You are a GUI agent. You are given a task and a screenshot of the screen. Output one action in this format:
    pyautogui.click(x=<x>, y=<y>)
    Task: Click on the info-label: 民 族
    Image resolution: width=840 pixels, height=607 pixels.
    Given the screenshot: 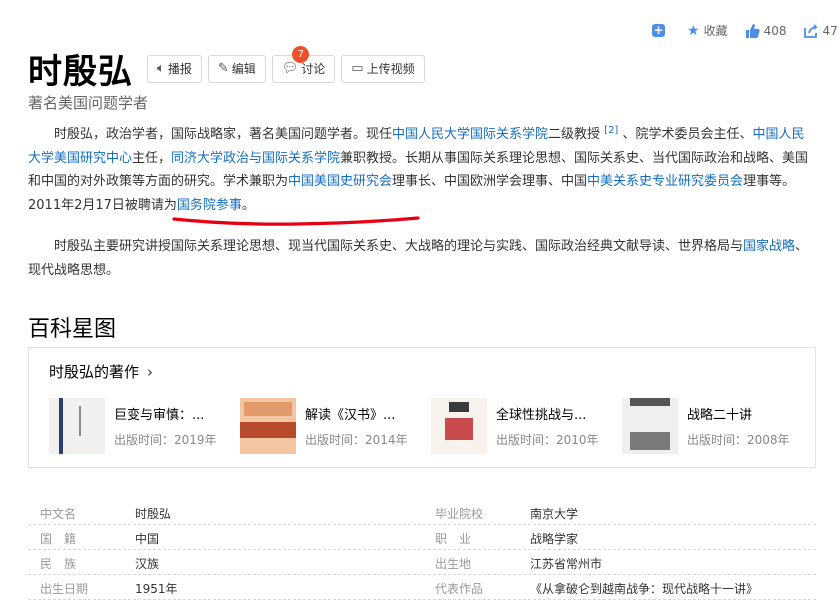 What is the action you would take?
    pyautogui.click(x=58, y=564)
    